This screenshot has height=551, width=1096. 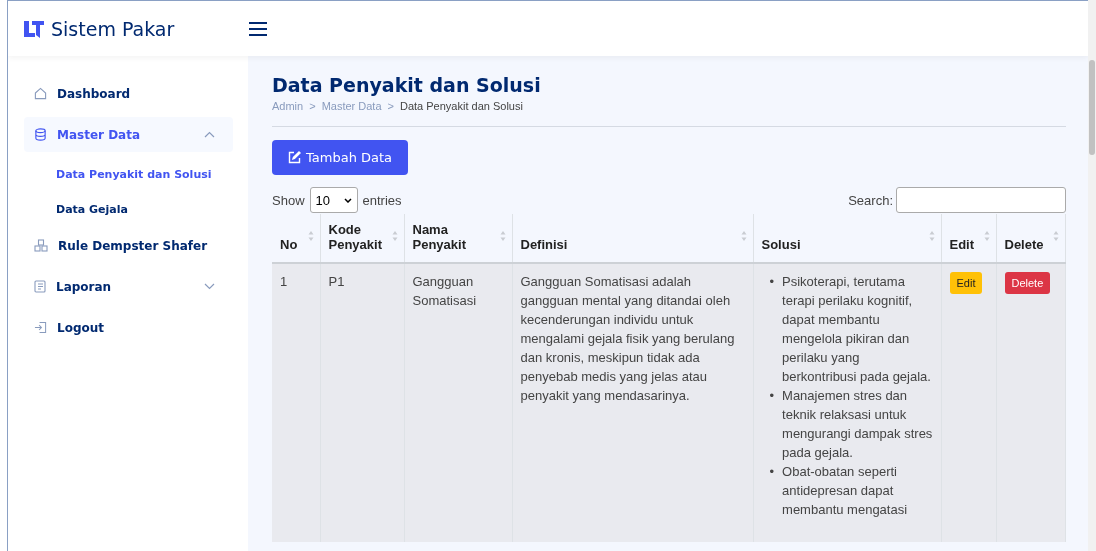 I want to click on cubes-icon, so click(x=41, y=245).